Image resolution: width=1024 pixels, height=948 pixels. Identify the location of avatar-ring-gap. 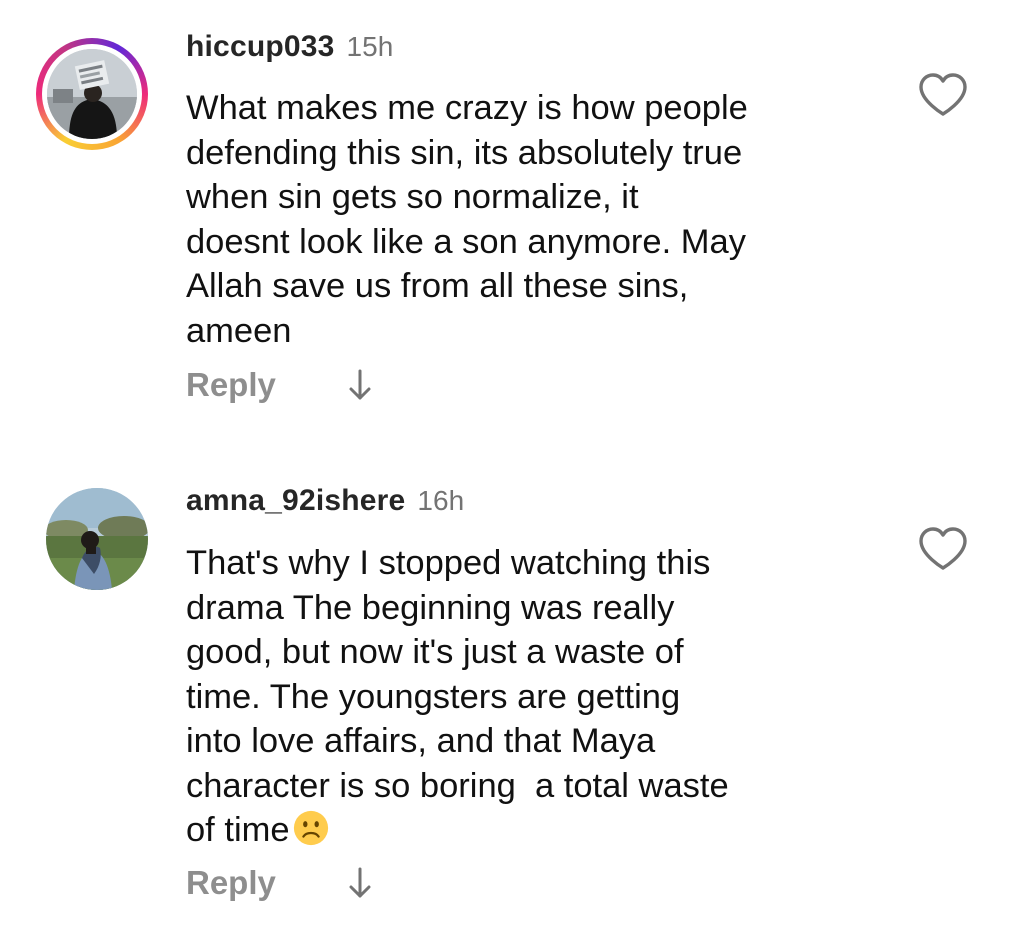
(92, 94).